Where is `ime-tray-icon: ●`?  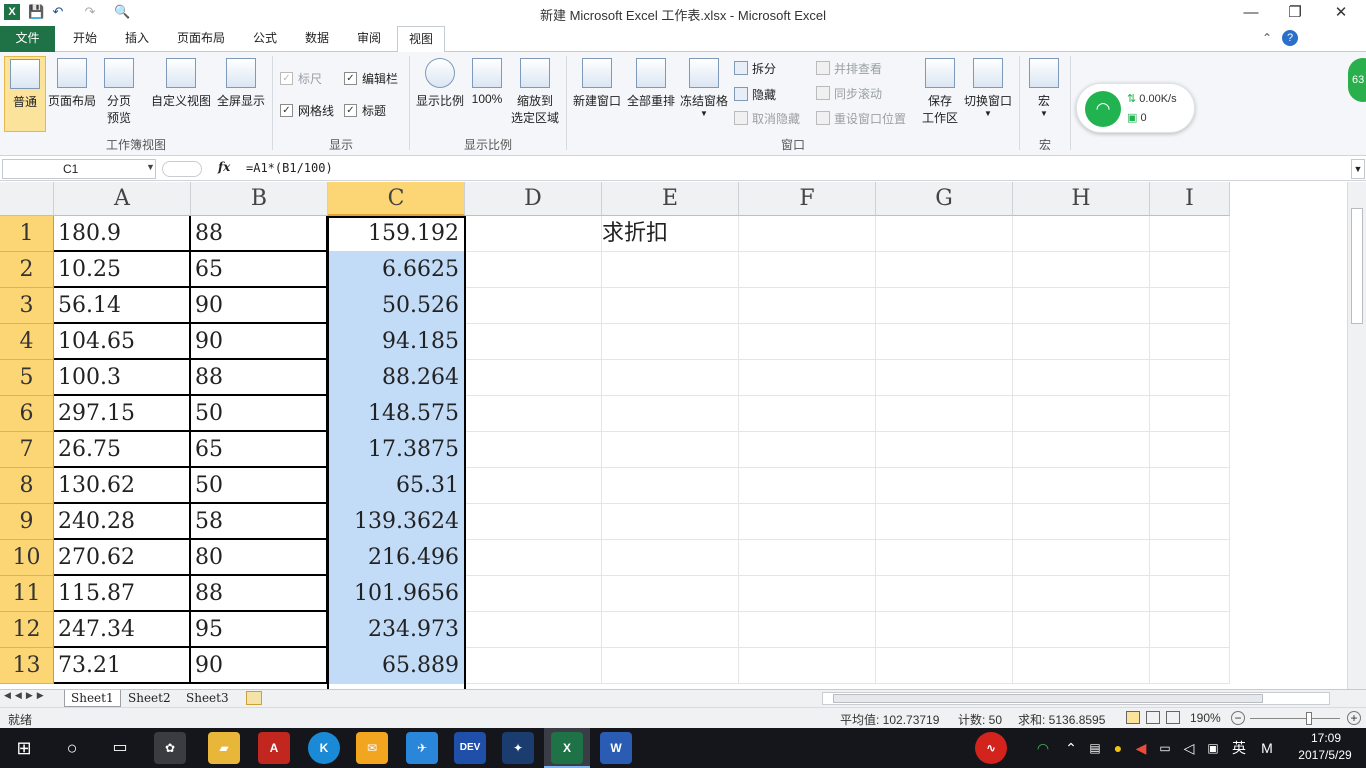 ime-tray-icon: ● is located at coordinates (1118, 748).